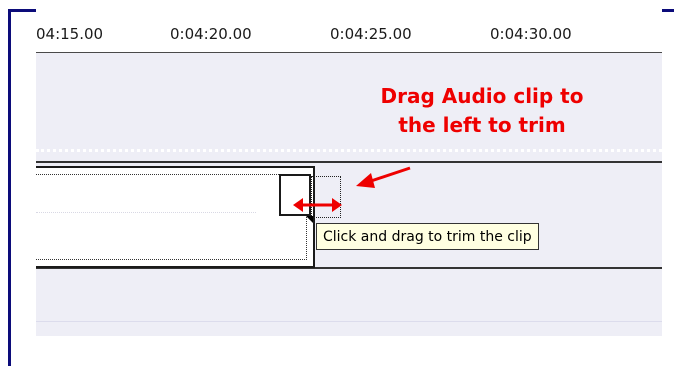 The image size is (674, 366). What do you see at coordinates (482, 96) in the screenshot?
I see `annotation-line-1: Drag Audio clip to` at bounding box center [482, 96].